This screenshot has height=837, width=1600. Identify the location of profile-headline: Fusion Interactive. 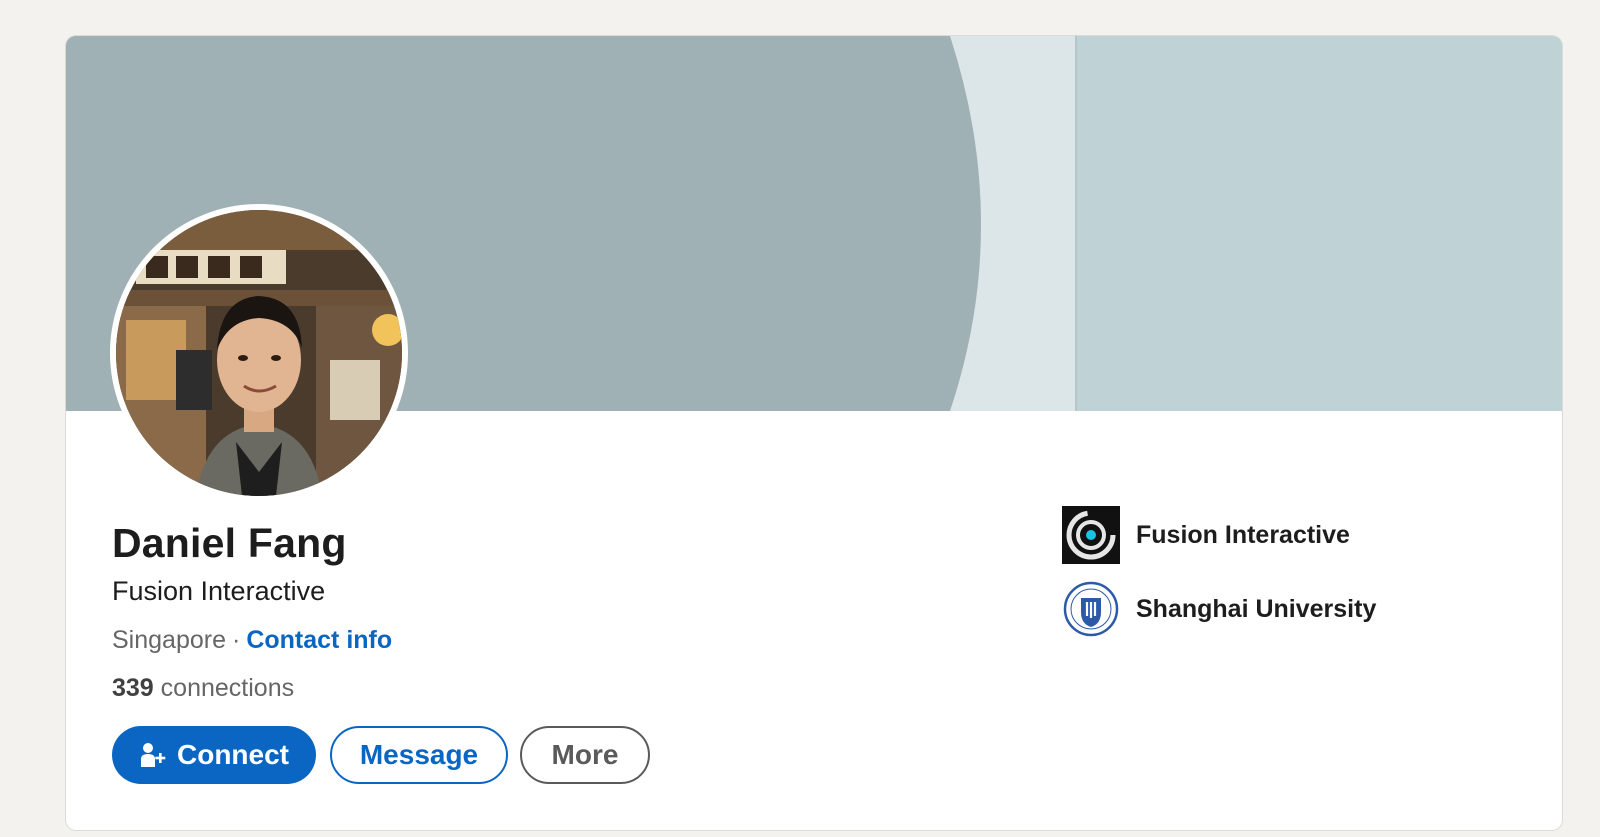
(219, 591).